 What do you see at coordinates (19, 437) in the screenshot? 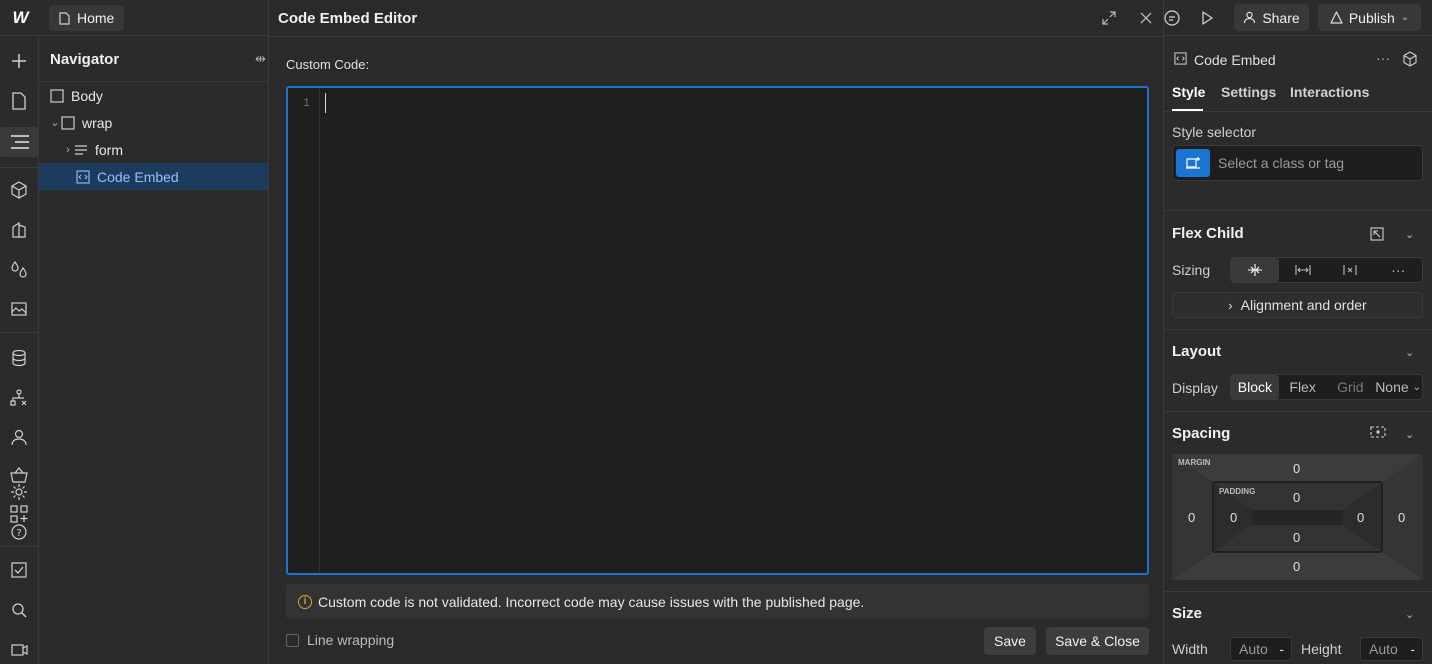
I see `users-icon` at bounding box center [19, 437].